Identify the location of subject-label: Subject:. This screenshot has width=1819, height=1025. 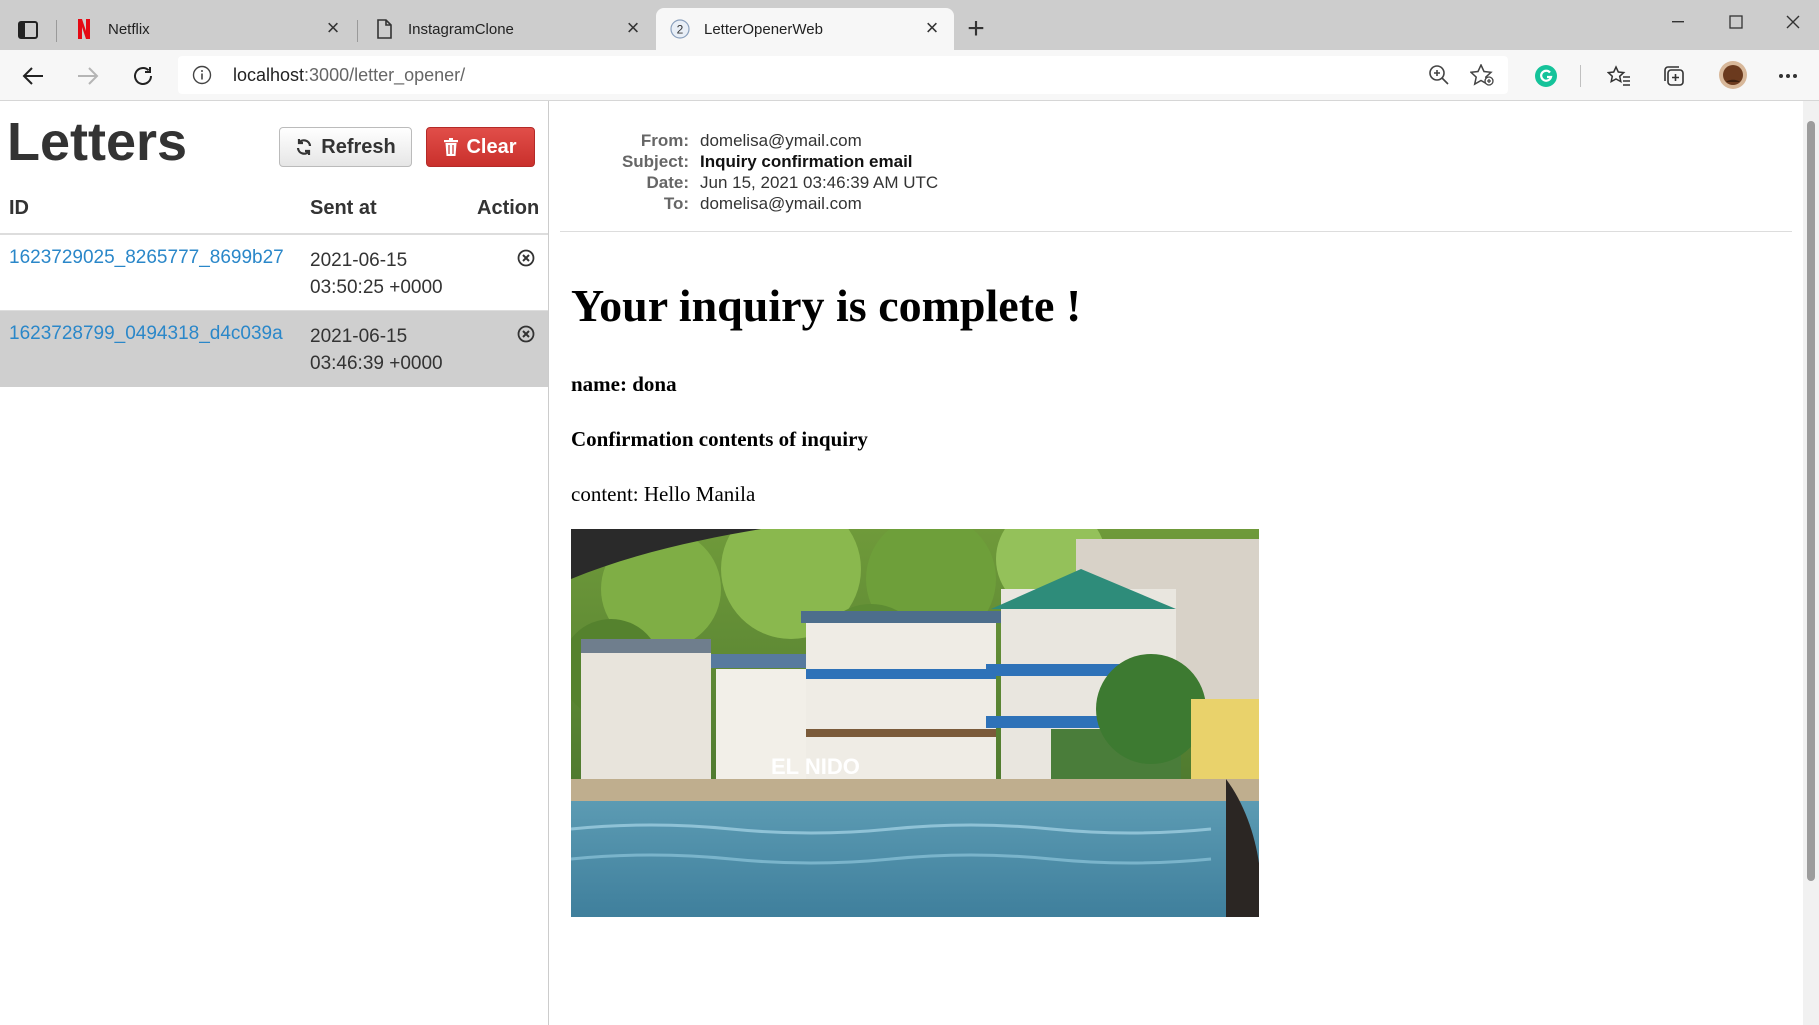
(655, 161).